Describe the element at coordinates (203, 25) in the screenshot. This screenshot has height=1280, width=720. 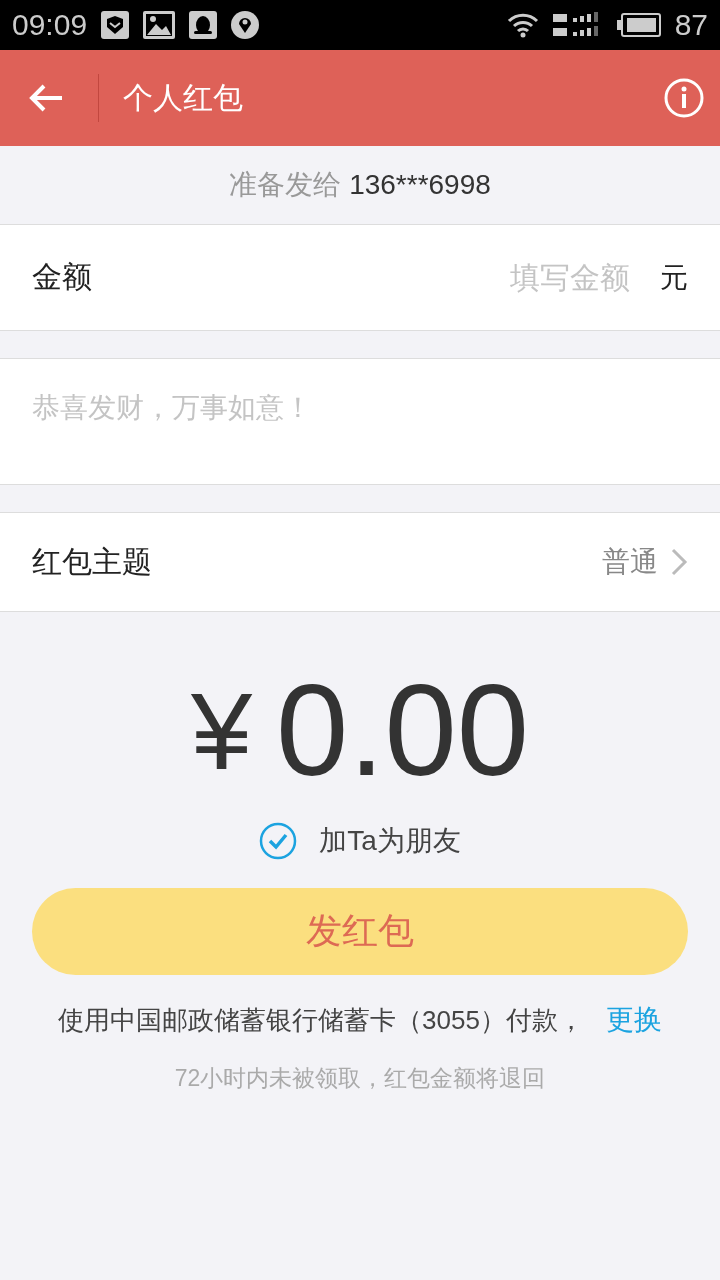
I see `penguin-icon` at that location.